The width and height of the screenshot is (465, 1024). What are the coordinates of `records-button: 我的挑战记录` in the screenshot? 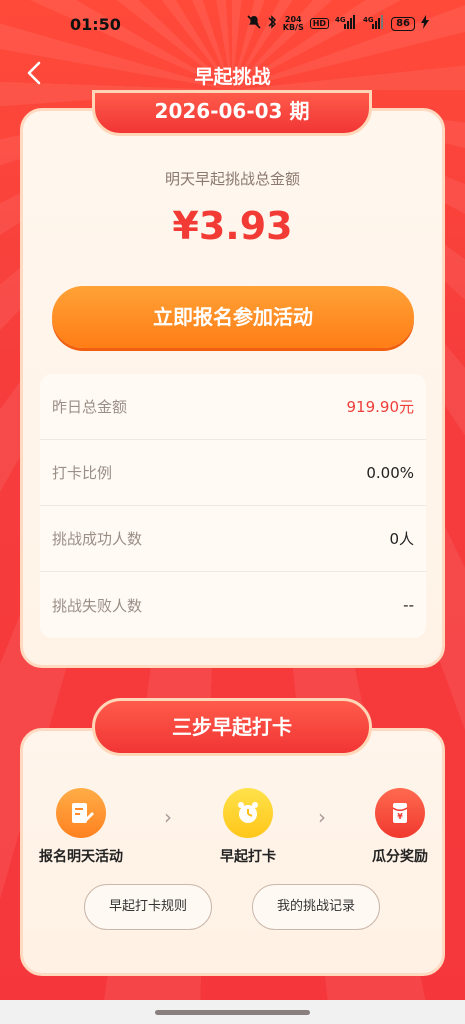 It's located at (316, 907).